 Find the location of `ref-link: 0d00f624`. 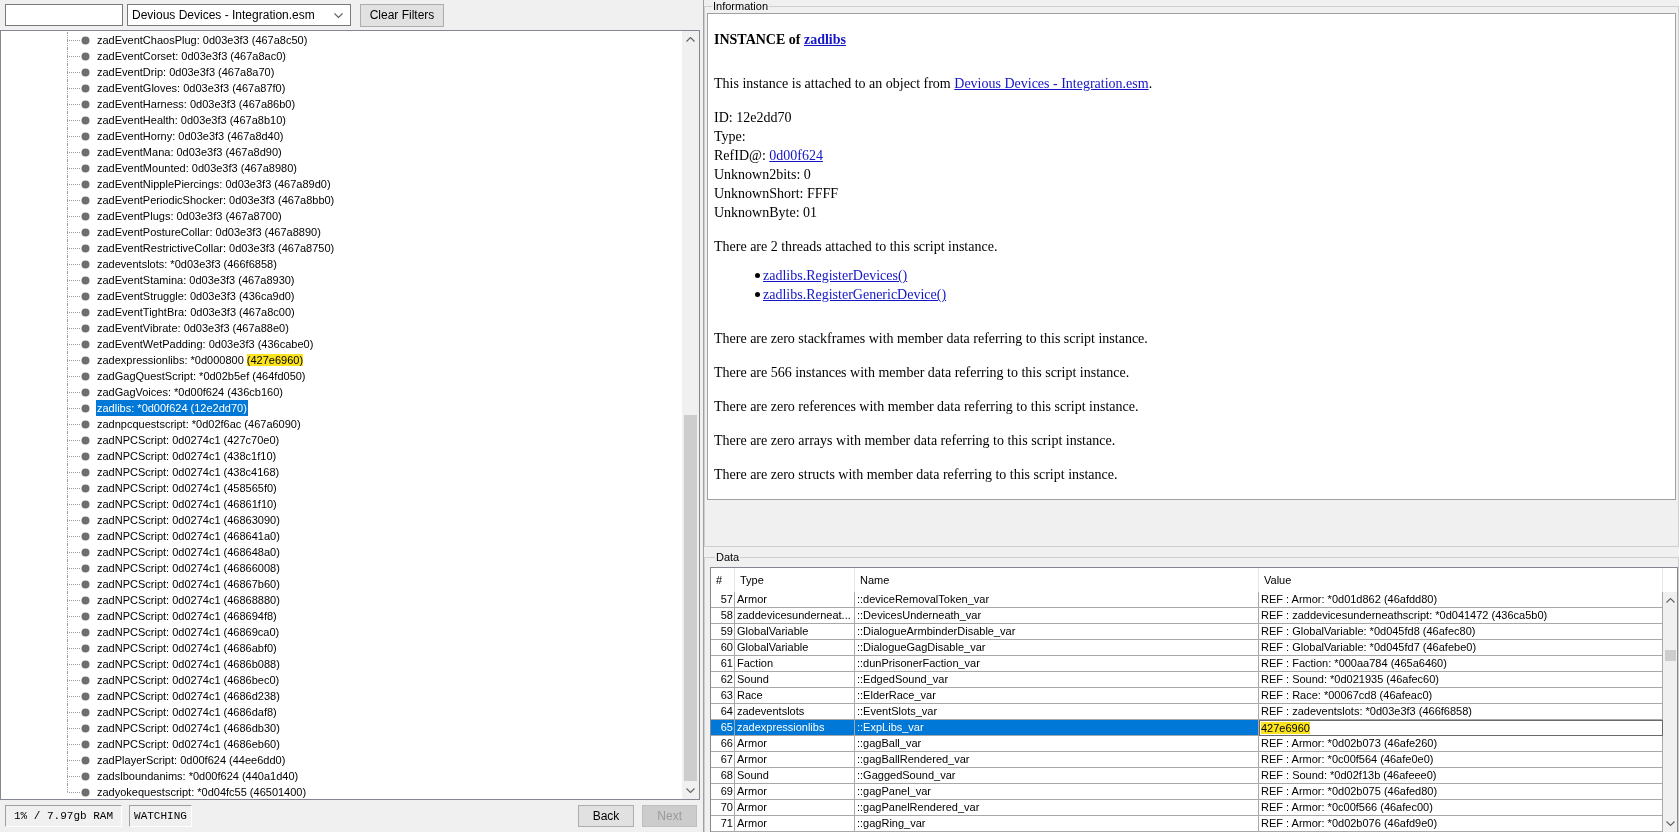

ref-link: 0d00f624 is located at coordinates (796, 155).